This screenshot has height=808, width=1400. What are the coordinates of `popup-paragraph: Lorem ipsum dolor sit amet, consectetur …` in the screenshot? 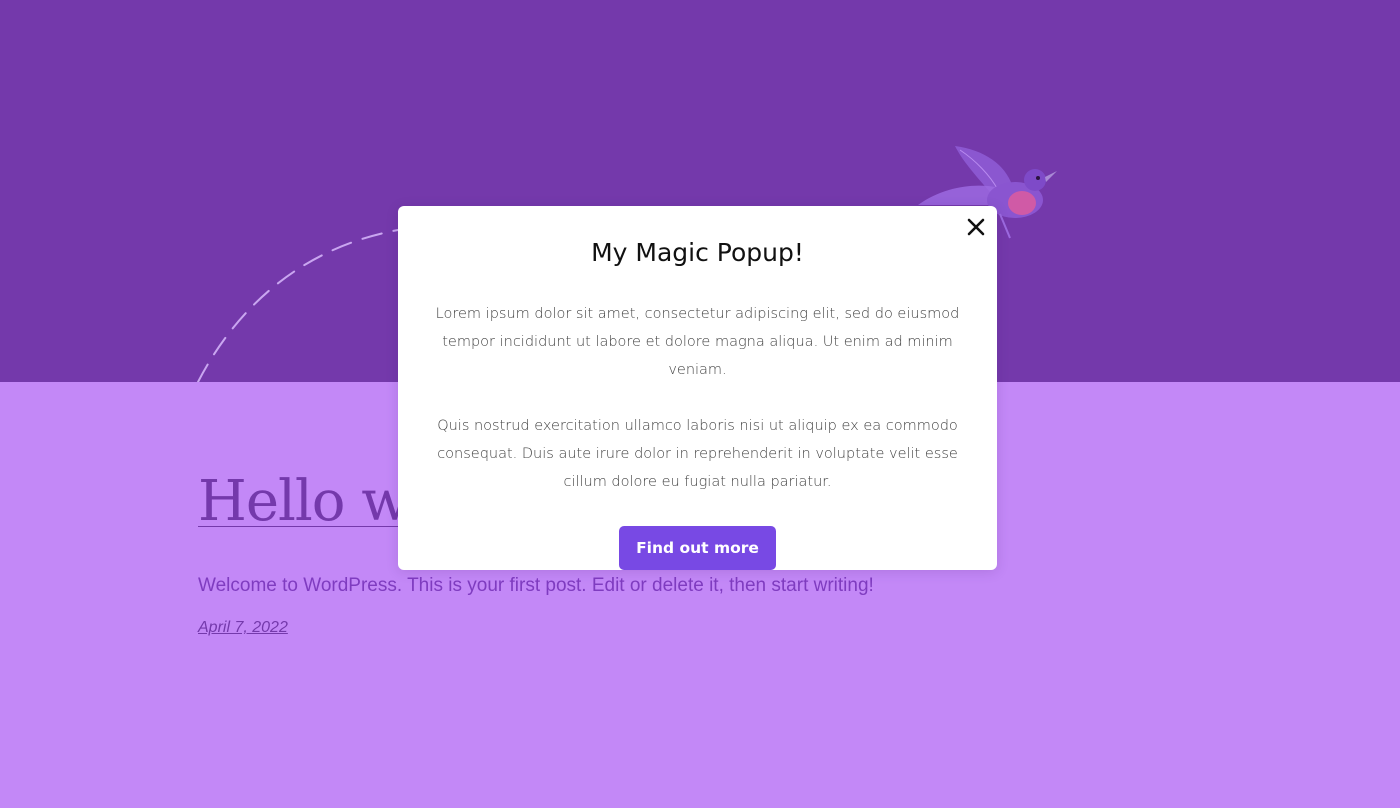 It's located at (697, 342).